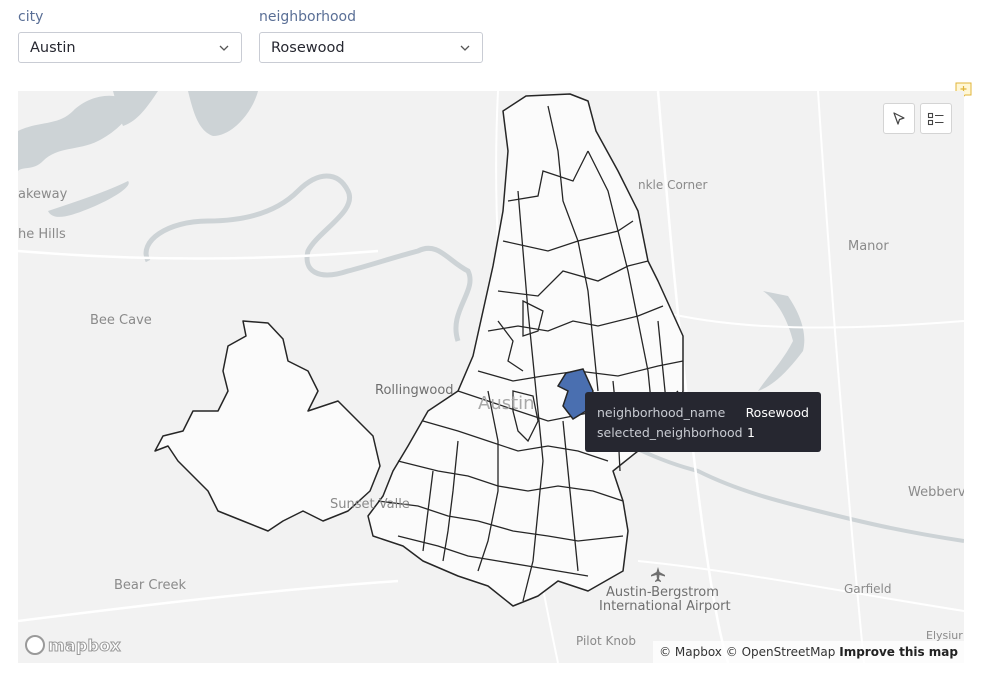 This screenshot has height=675, width=982. I want to click on place-label-lakeway: akeway, so click(43, 194).